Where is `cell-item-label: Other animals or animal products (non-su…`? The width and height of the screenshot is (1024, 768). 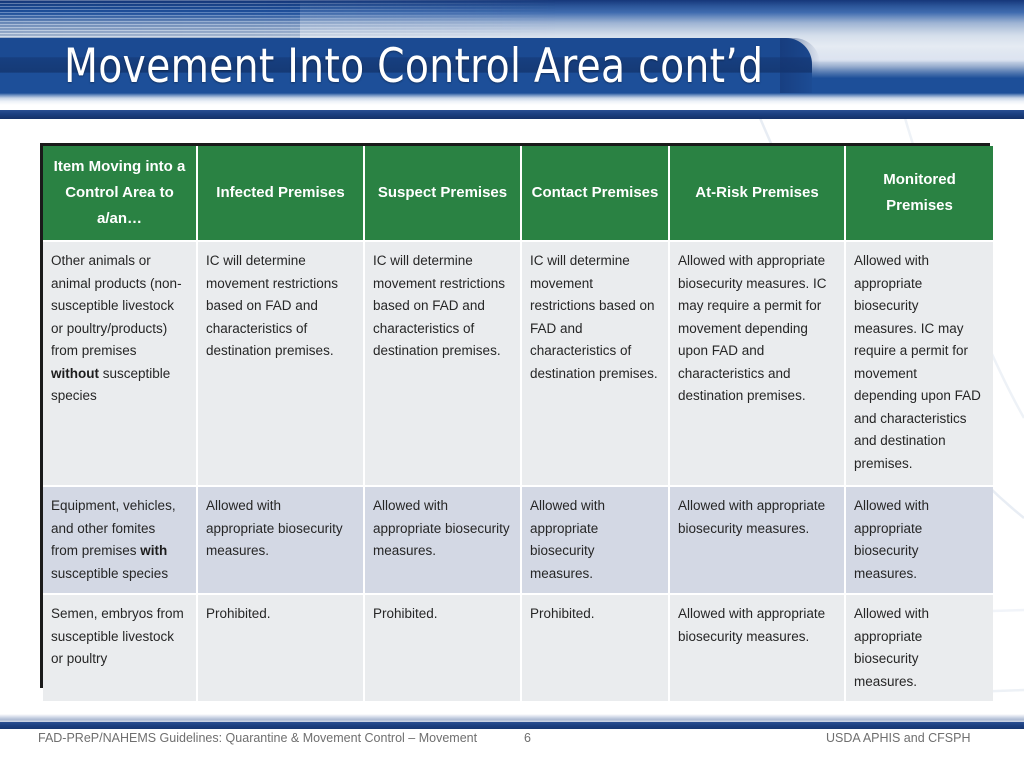 cell-item-label: Other animals or animal products (non-su… is located at coordinates (120, 363).